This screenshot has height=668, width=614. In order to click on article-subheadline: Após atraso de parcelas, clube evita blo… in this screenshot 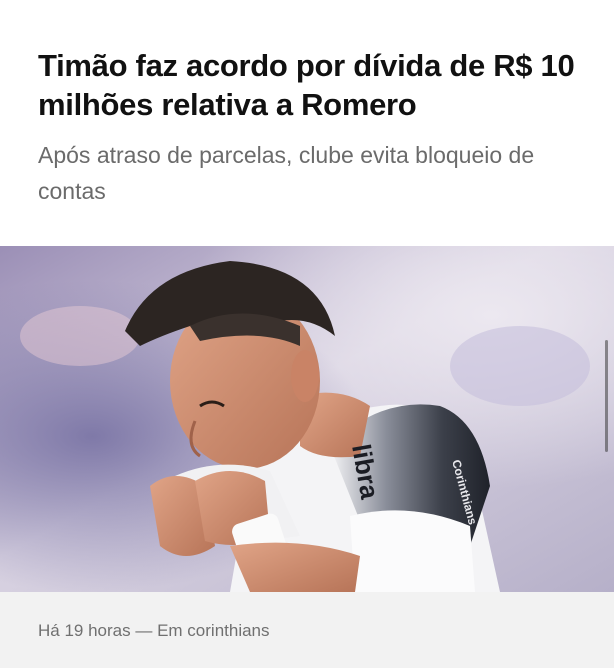, I will do `click(286, 173)`.